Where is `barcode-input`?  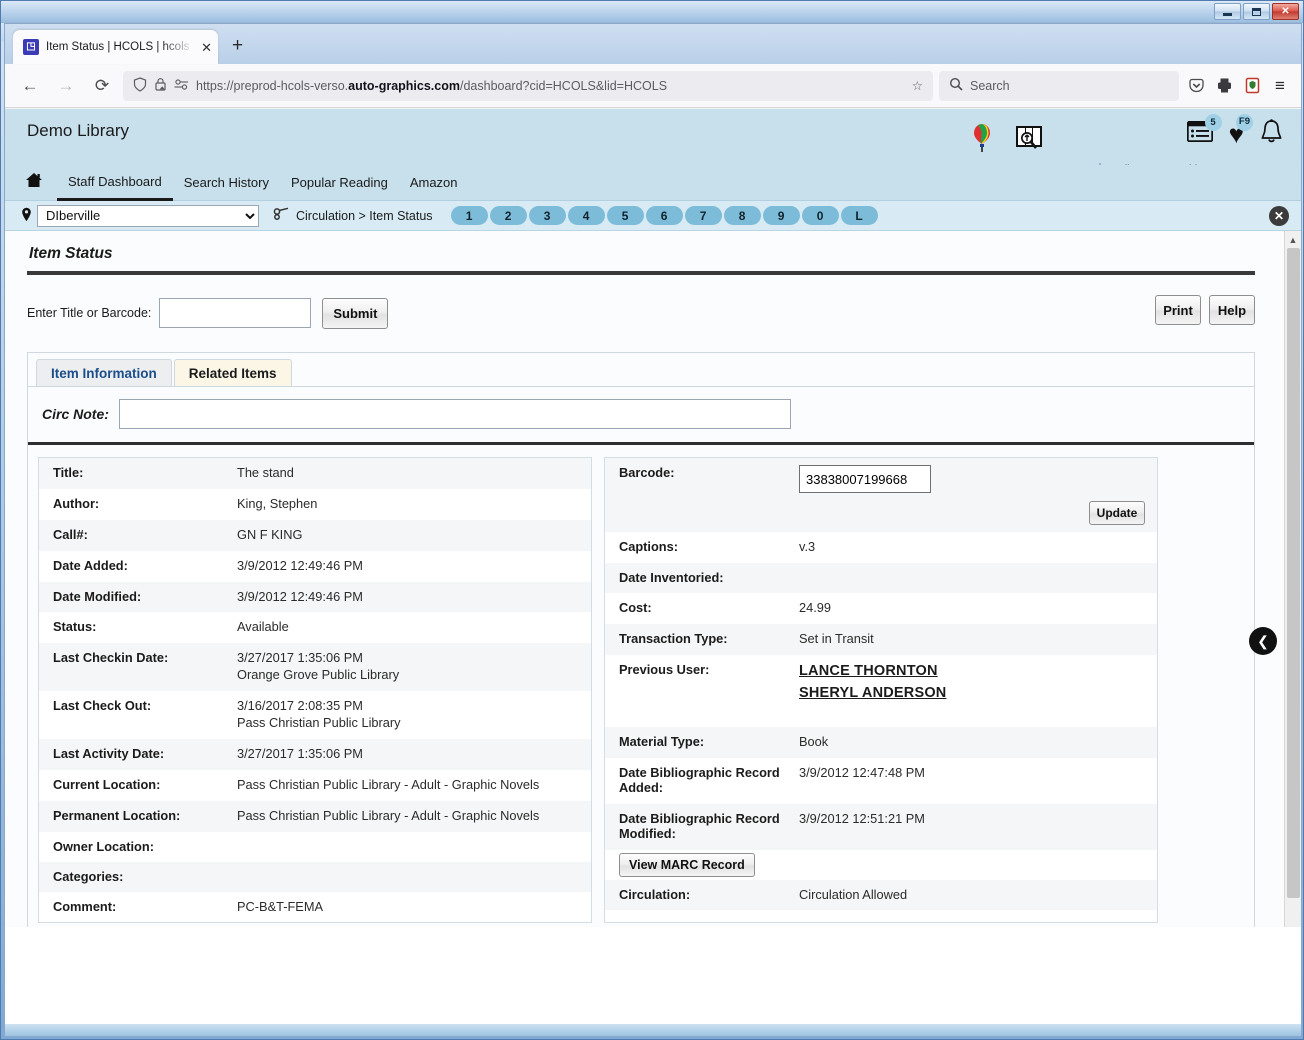 barcode-input is located at coordinates (865, 479).